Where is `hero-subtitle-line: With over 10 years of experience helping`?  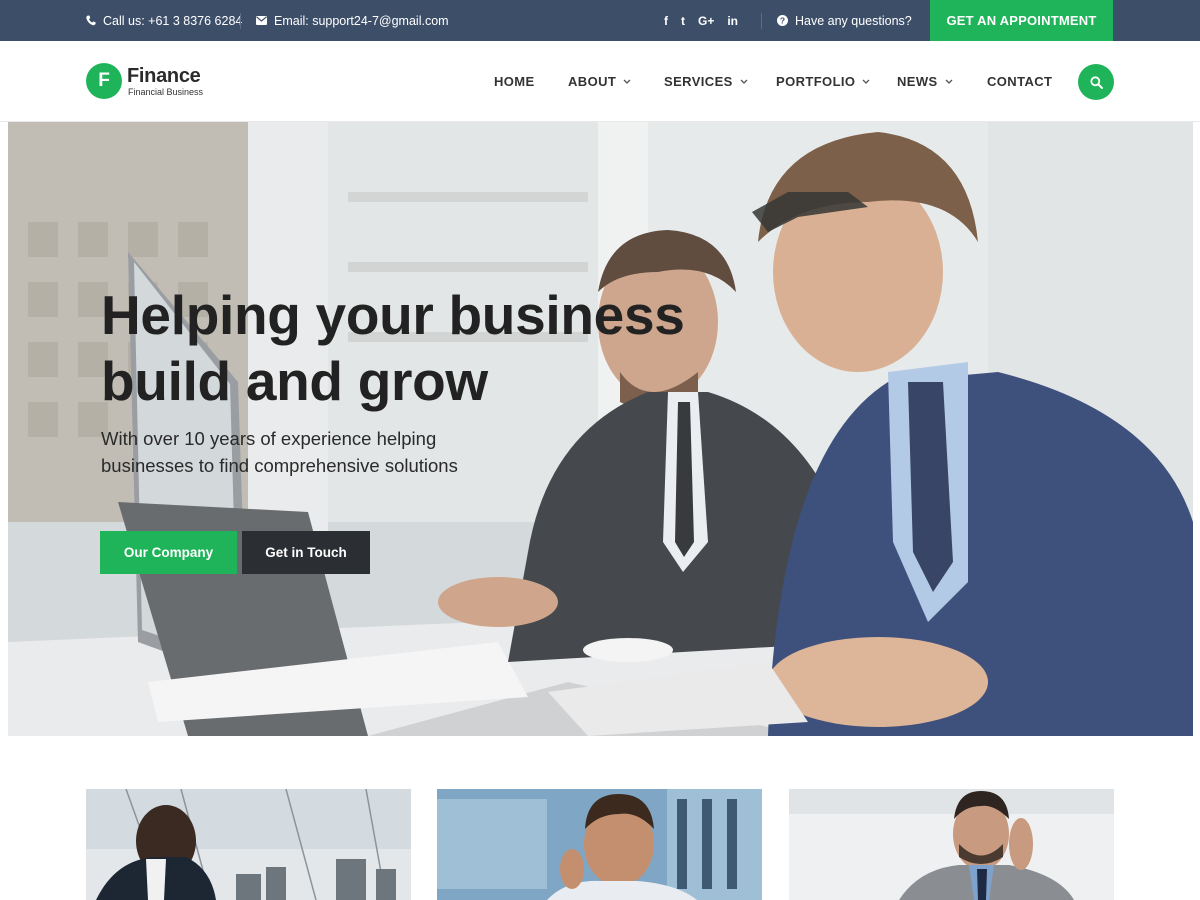 hero-subtitle-line: With over 10 years of experience helping is located at coordinates (269, 438).